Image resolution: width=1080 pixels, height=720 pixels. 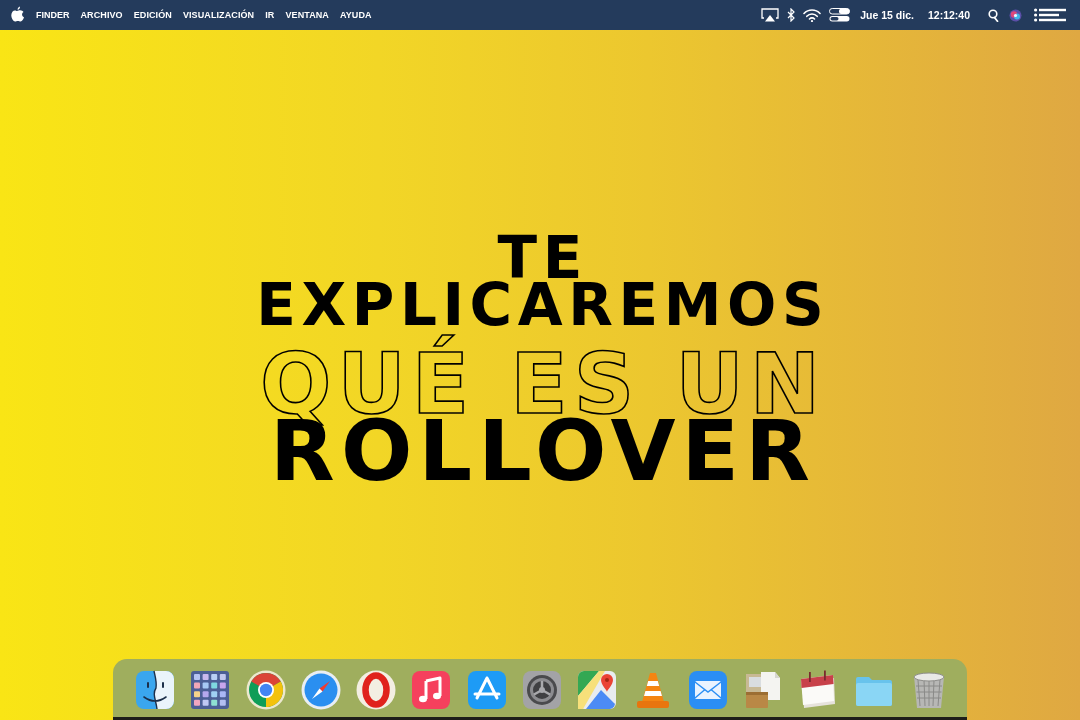 What do you see at coordinates (840, 15) in the screenshot?
I see `toggle-switches-icon` at bounding box center [840, 15].